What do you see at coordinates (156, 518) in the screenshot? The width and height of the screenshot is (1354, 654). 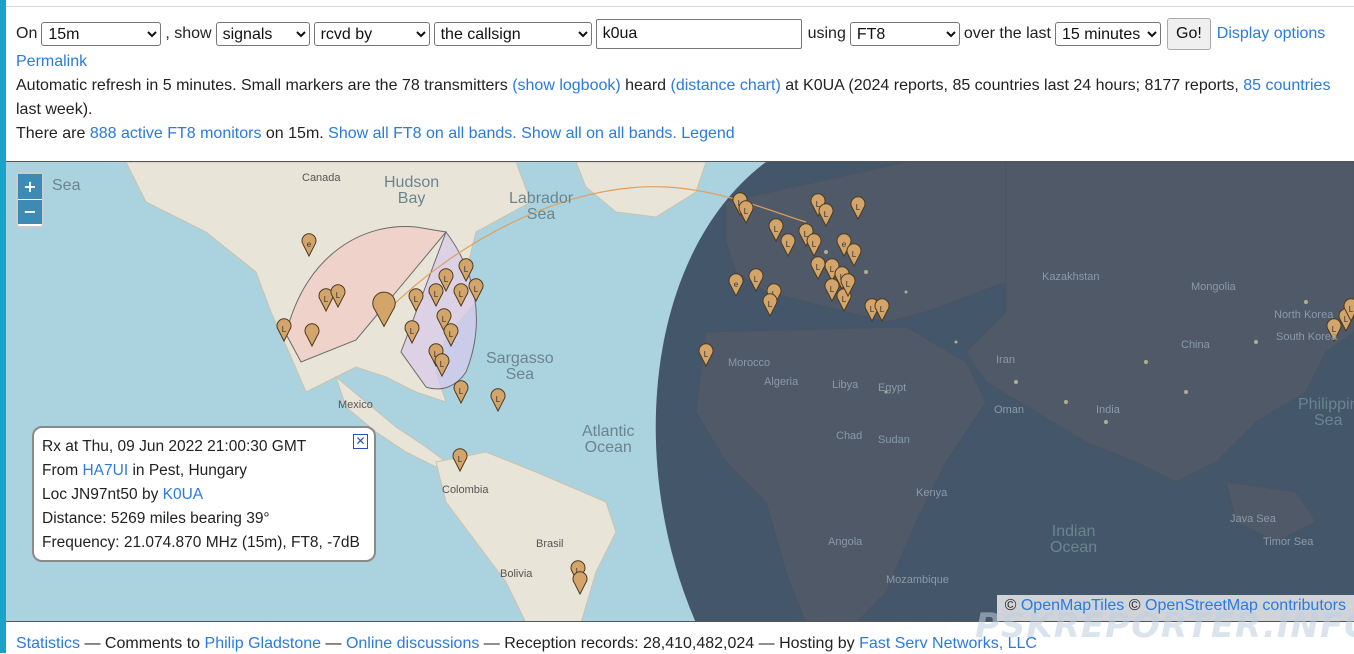 I see `popup-distance: Distance: 5269 miles bearing 39°` at bounding box center [156, 518].